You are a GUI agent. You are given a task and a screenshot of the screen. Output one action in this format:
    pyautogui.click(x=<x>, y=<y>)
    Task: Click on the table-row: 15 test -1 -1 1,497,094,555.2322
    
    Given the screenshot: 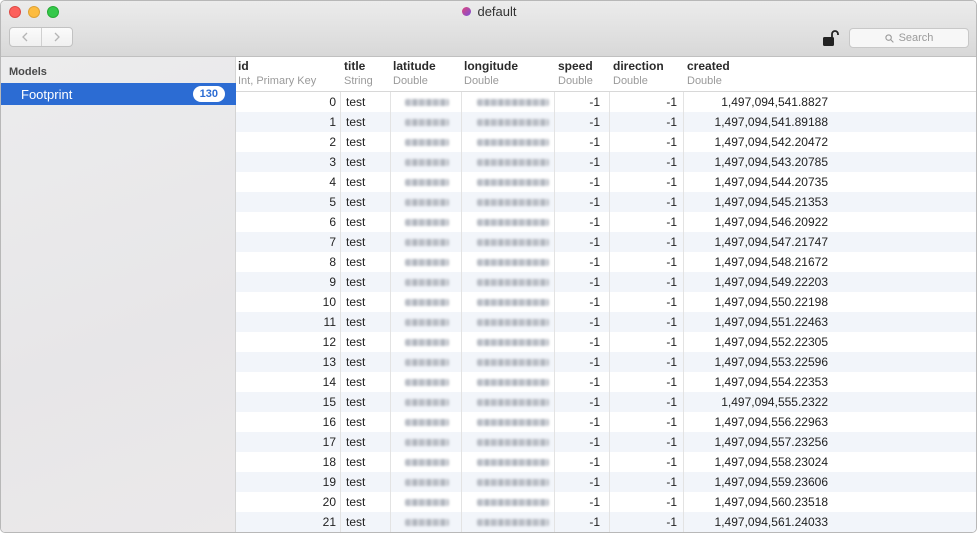 What is the action you would take?
    pyautogui.click(x=606, y=402)
    